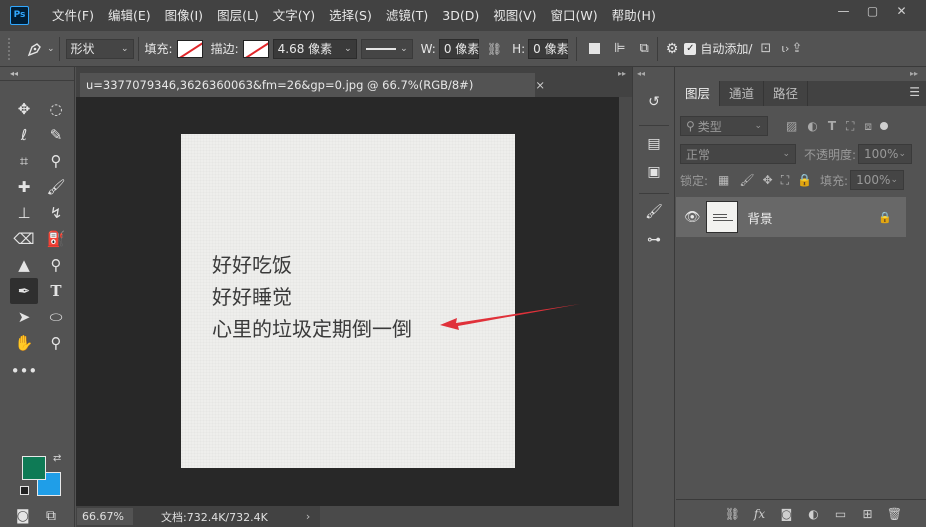 The height and width of the screenshot is (527, 926). I want to click on layer-mask-icon: ◙, so click(786, 514).